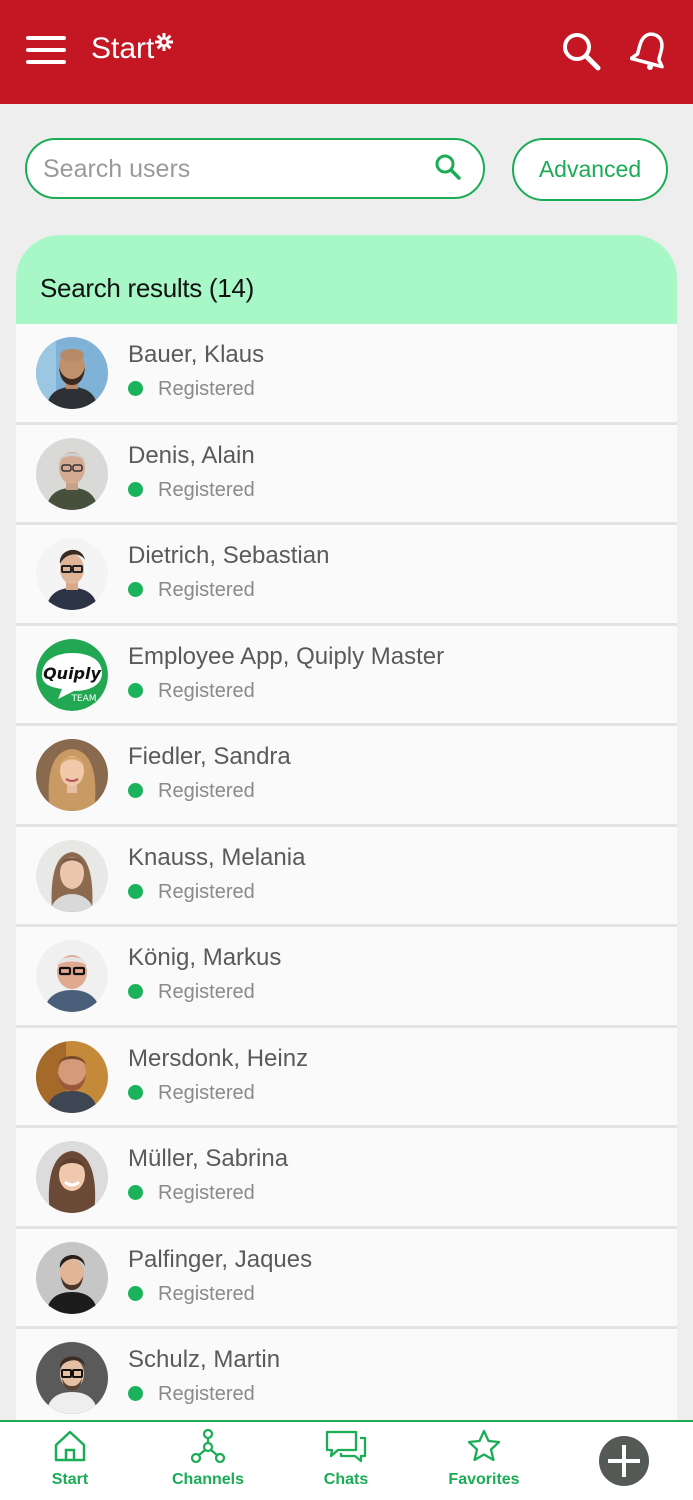 The height and width of the screenshot is (1500, 693). Describe the element at coordinates (649, 53) in the screenshot. I see `bell-icon` at that location.